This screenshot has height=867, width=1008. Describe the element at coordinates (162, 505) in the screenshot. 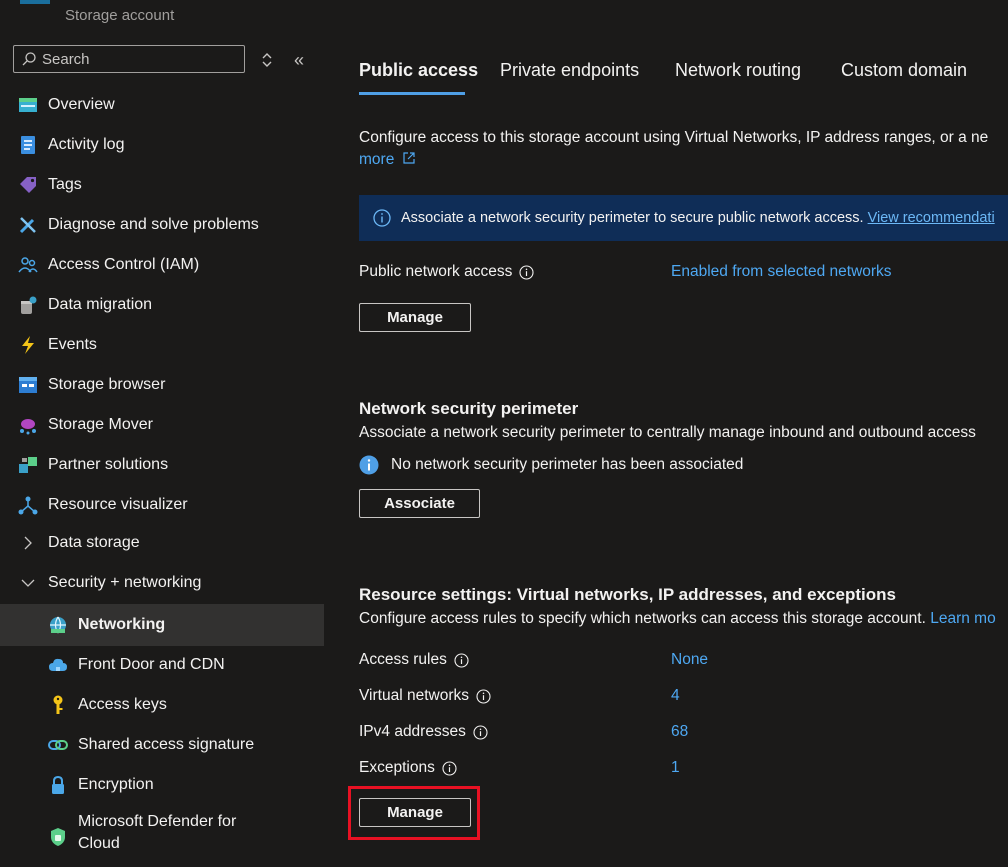

I see `sidebar-item-resource-visualizer: Resource visualizer` at that location.